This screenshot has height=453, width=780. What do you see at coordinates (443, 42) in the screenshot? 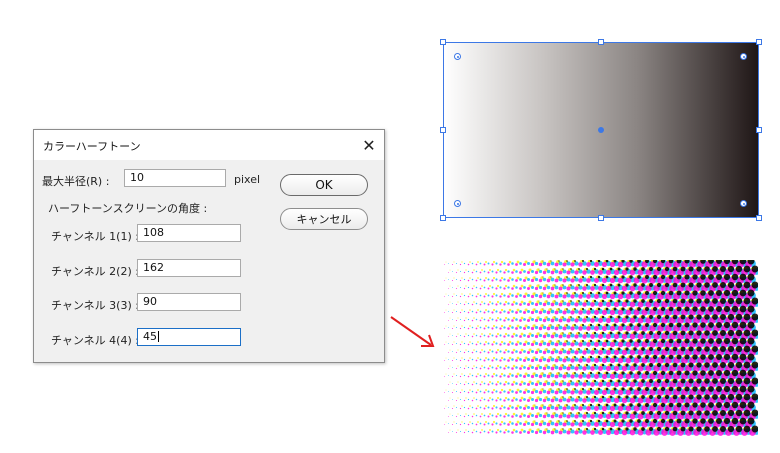
I see `bounding-handle-top-left` at bounding box center [443, 42].